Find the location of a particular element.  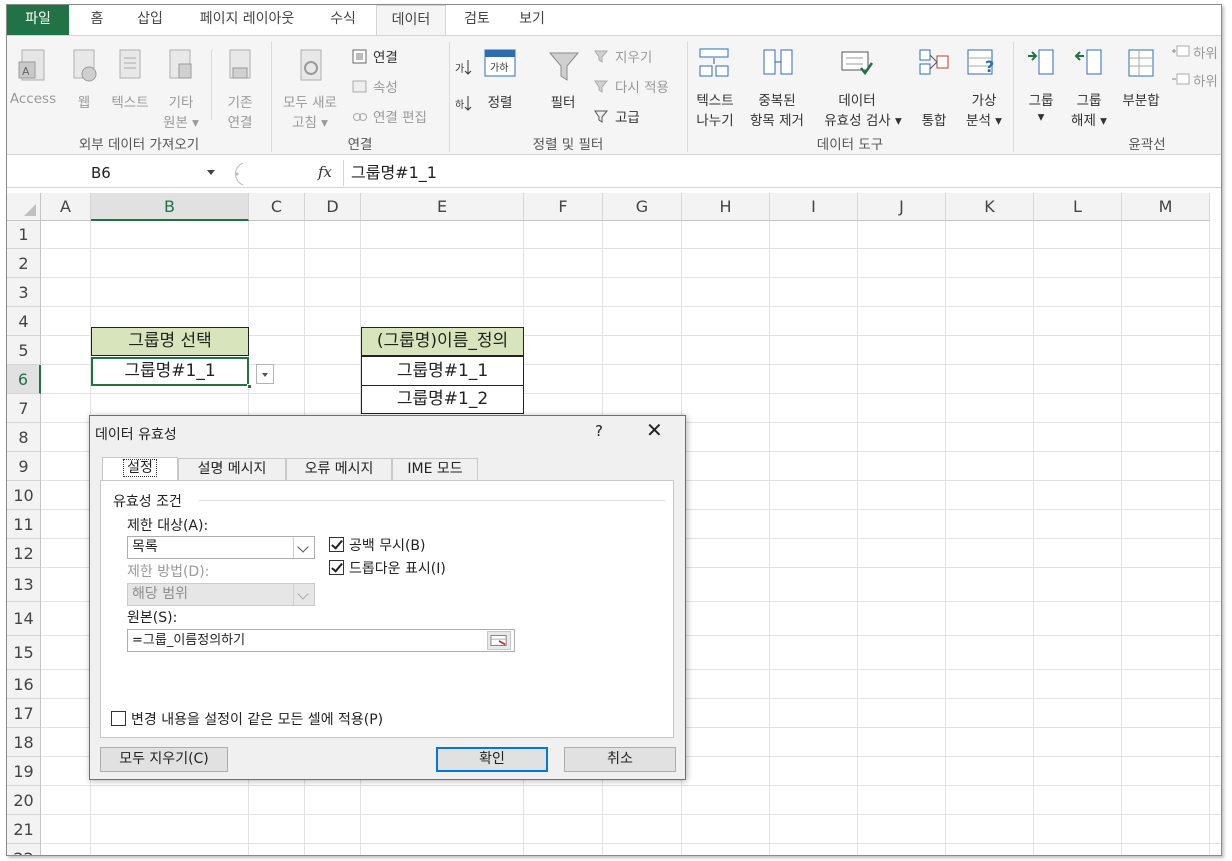

tab-page-layout: 페이지 레이아웃 is located at coordinates (247, 20).